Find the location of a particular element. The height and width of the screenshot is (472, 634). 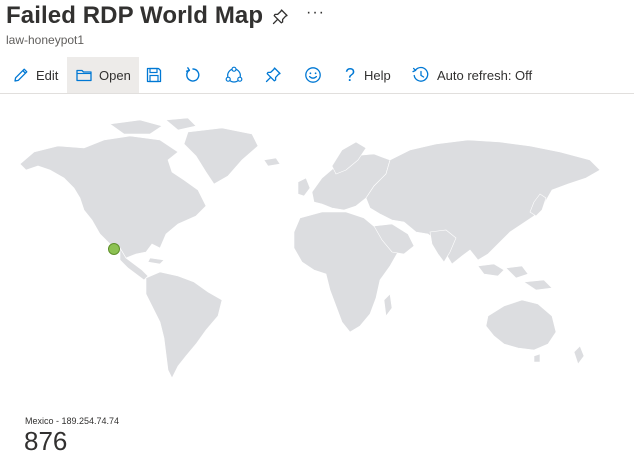

help-button: ? Help is located at coordinates (368, 75).